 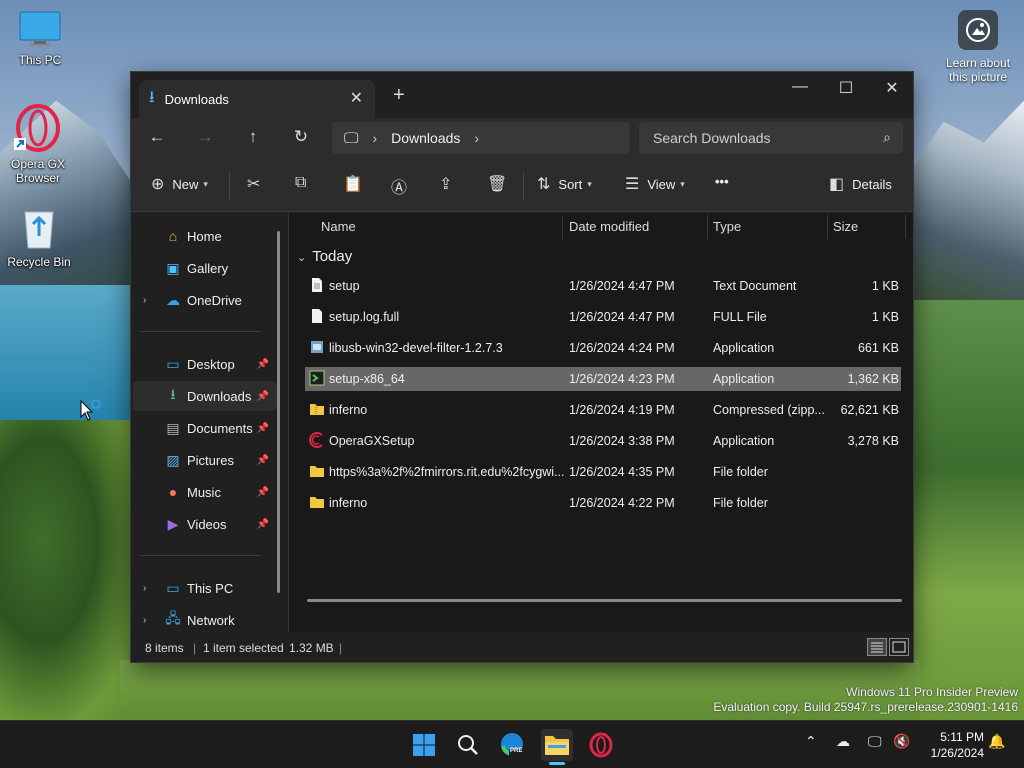 I want to click on edge-button: PRE, so click(x=513, y=745).